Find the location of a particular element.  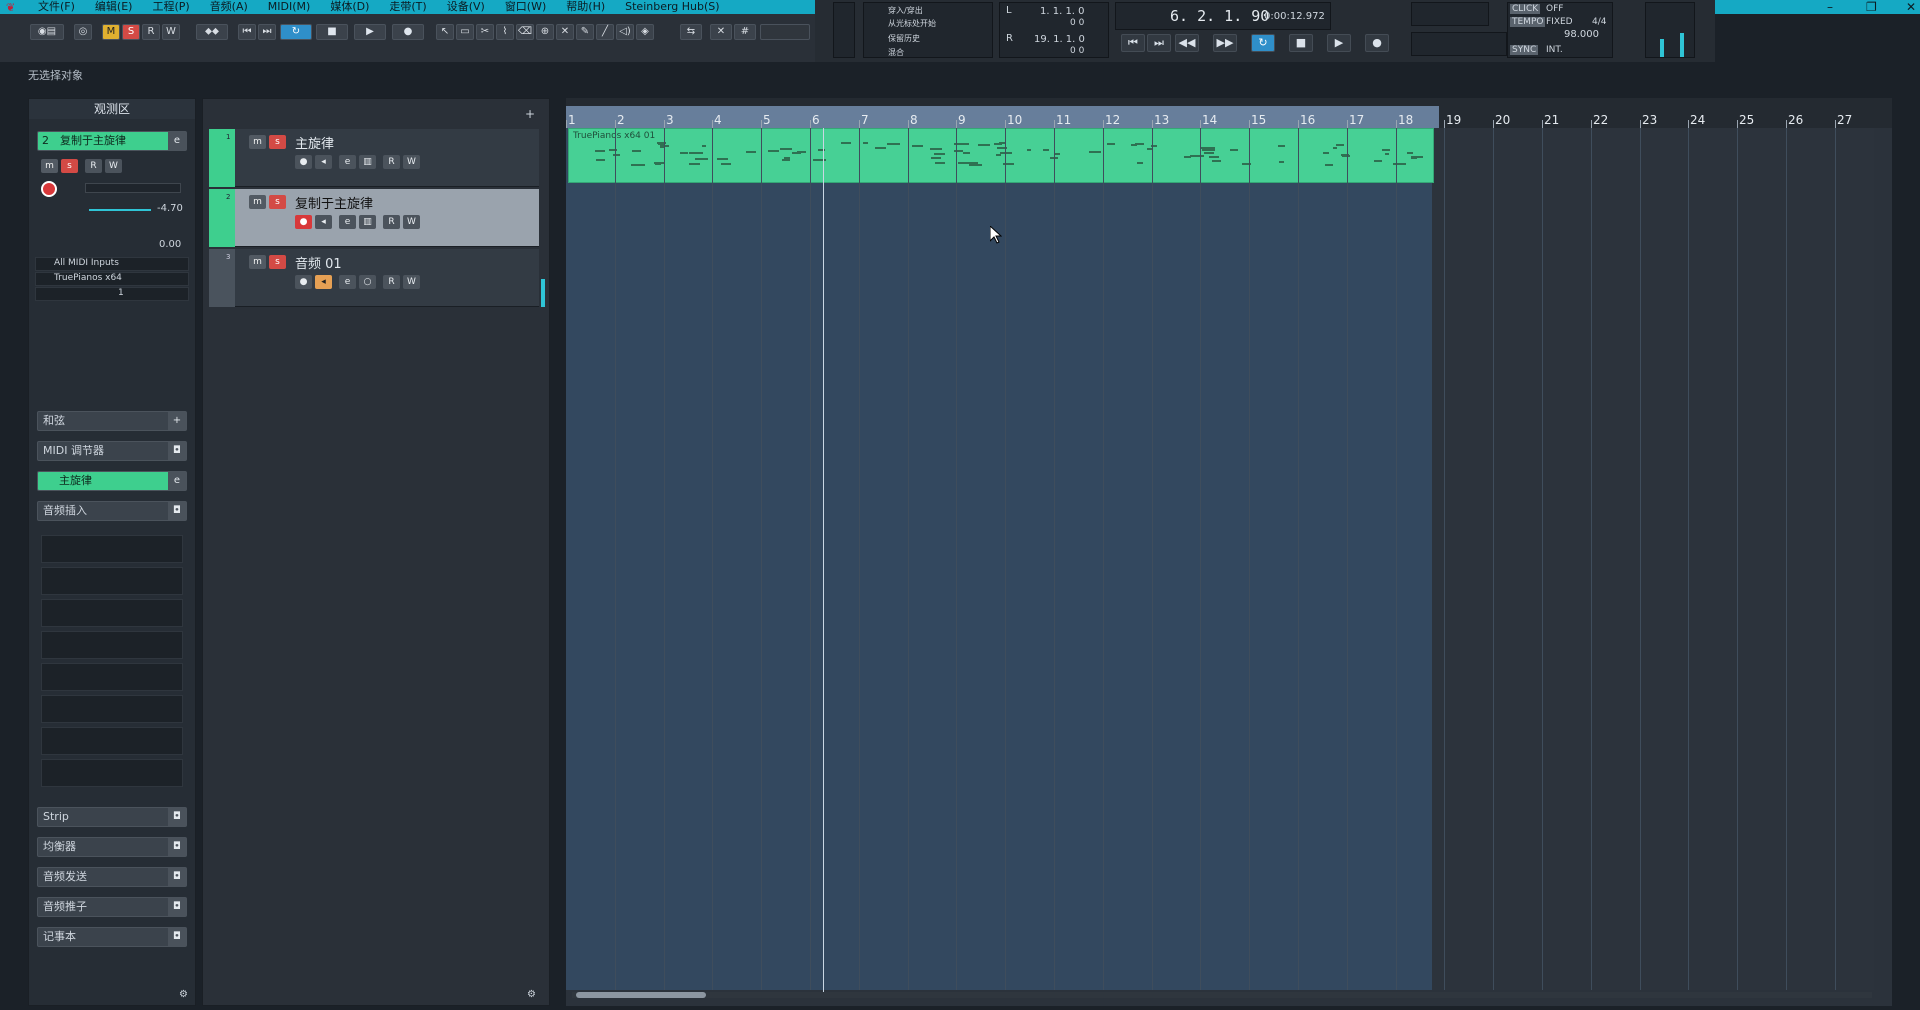

pan-value: 0.00 is located at coordinates (170, 244).